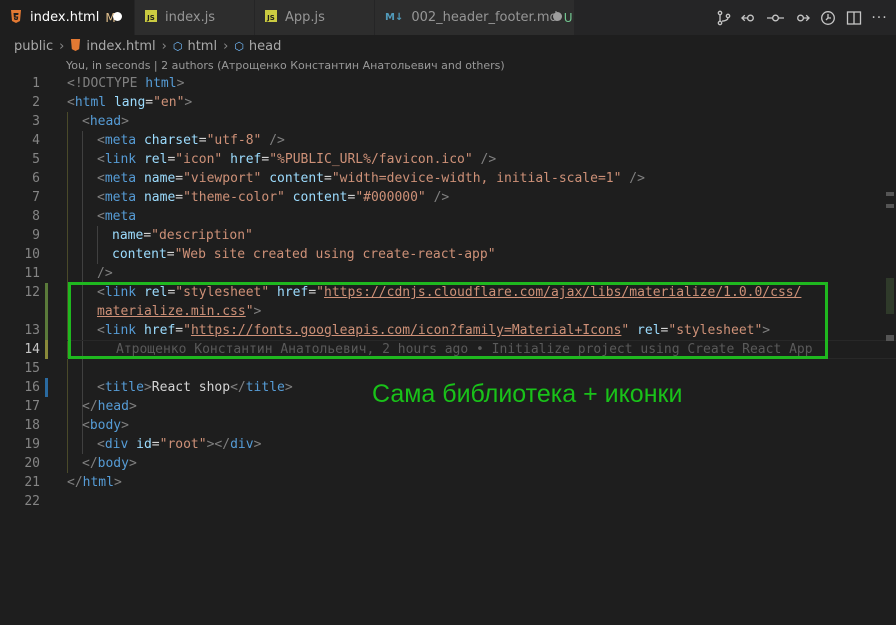  I want to click on overview-ruler, so click(889, 386).